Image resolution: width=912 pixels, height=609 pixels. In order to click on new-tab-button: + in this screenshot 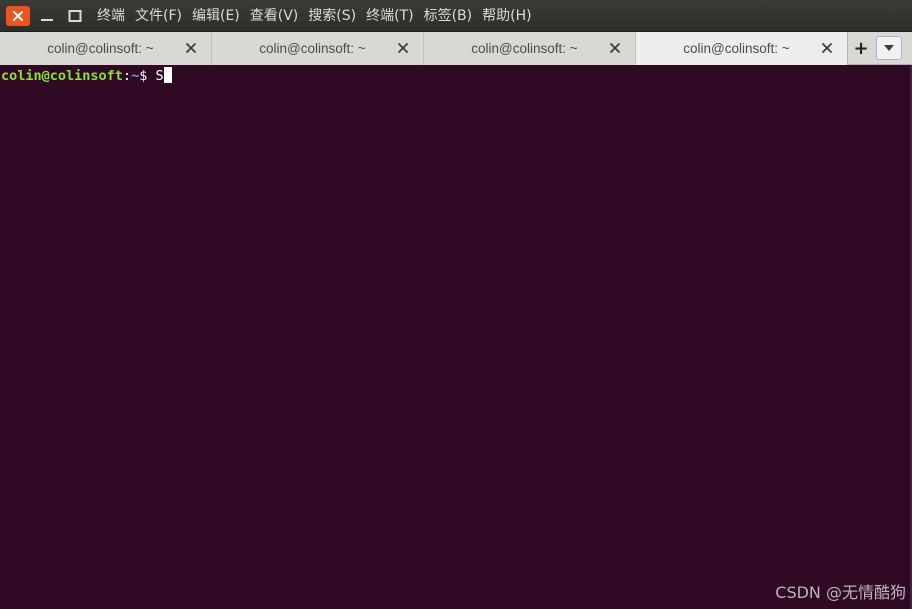, I will do `click(861, 48)`.